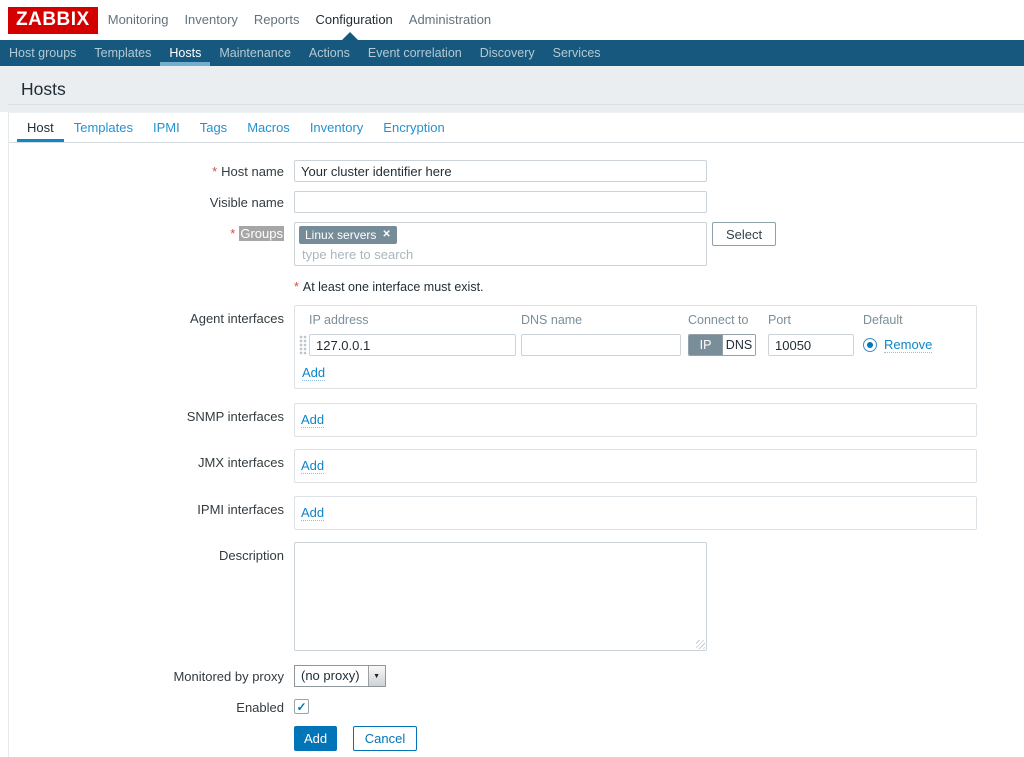  What do you see at coordinates (237, 318) in the screenshot?
I see `agent-interfaces-label: Agent interfaces` at bounding box center [237, 318].